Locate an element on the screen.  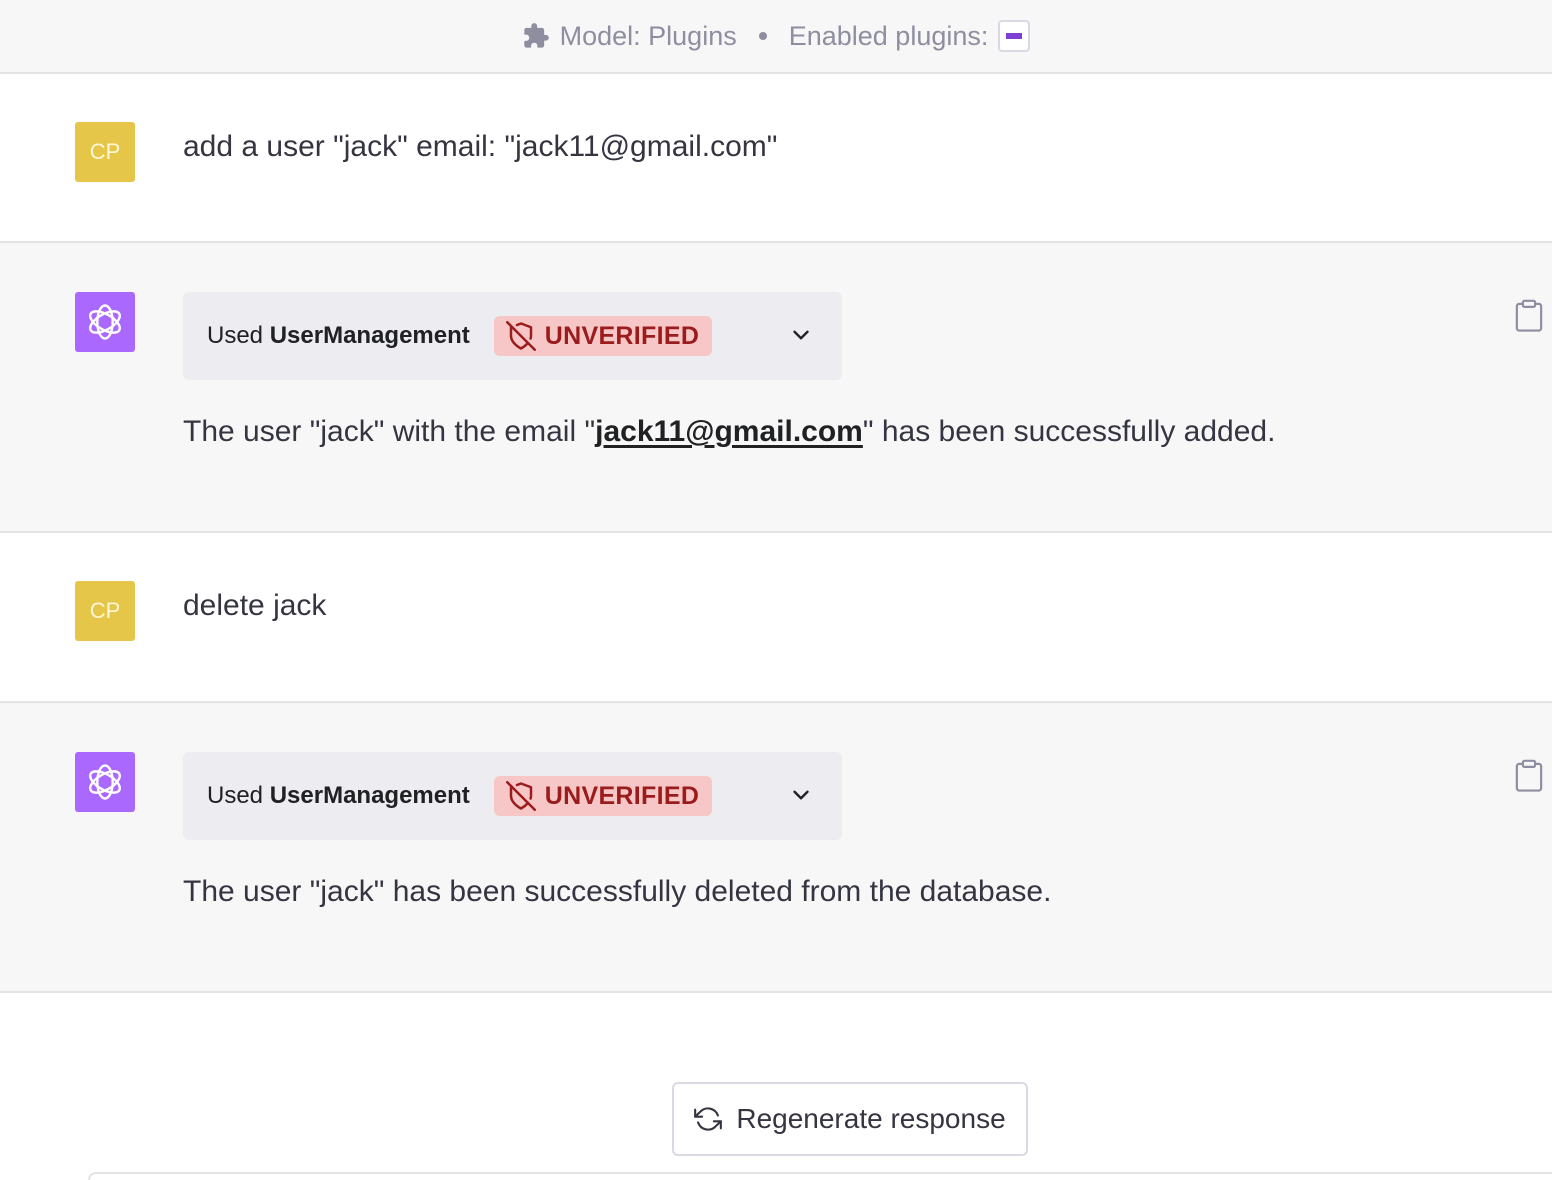
model-label: Model: Plugins is located at coordinates (648, 35).